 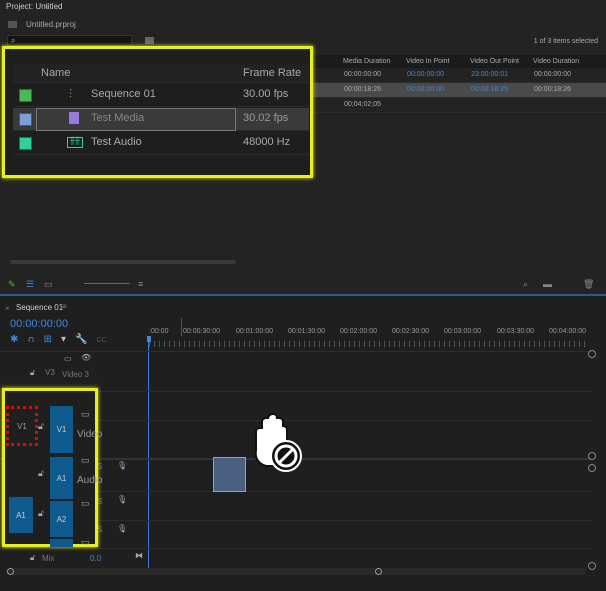 I want to click on selection-count: 1 of 3 items selected, so click(x=565, y=41).